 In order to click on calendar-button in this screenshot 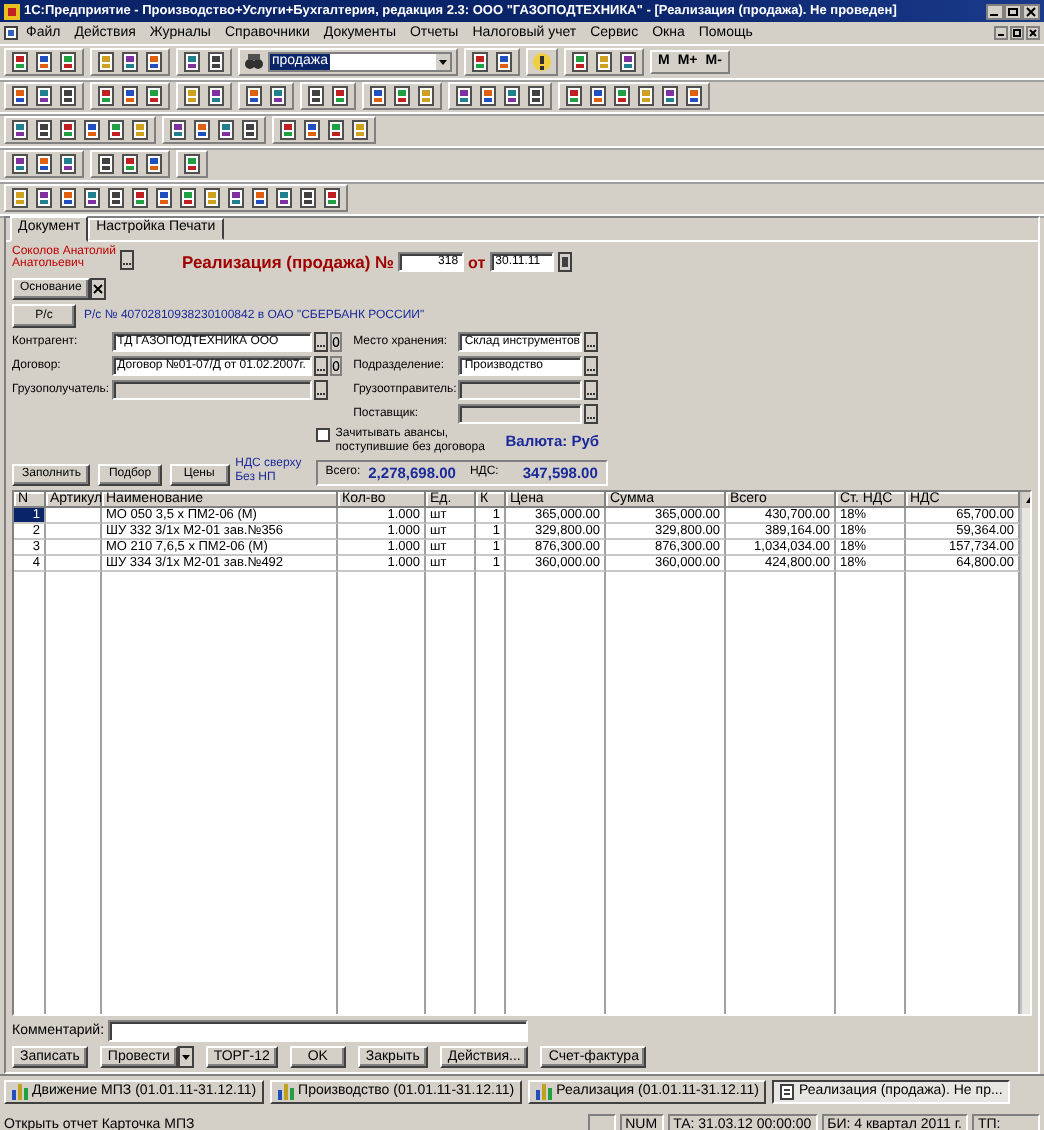, I will do `click(564, 262)`.